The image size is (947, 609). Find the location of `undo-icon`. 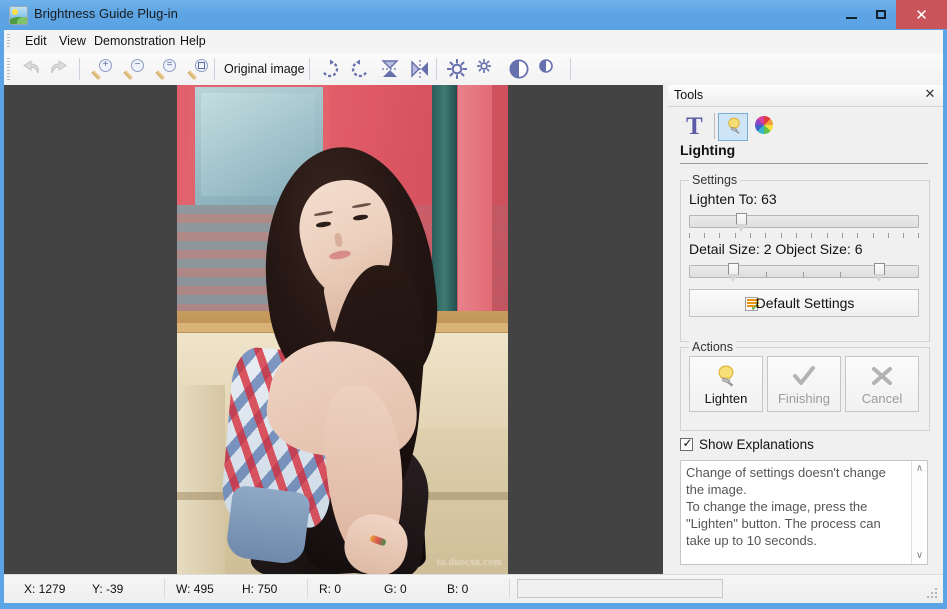

undo-icon is located at coordinates (30, 69).